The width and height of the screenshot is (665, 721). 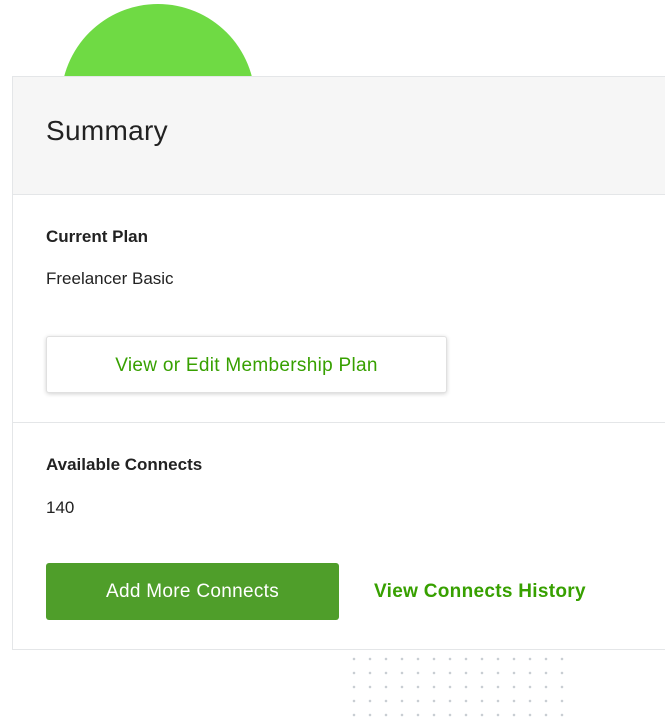 I want to click on decorative-dot-grid, so click(x=456, y=685).